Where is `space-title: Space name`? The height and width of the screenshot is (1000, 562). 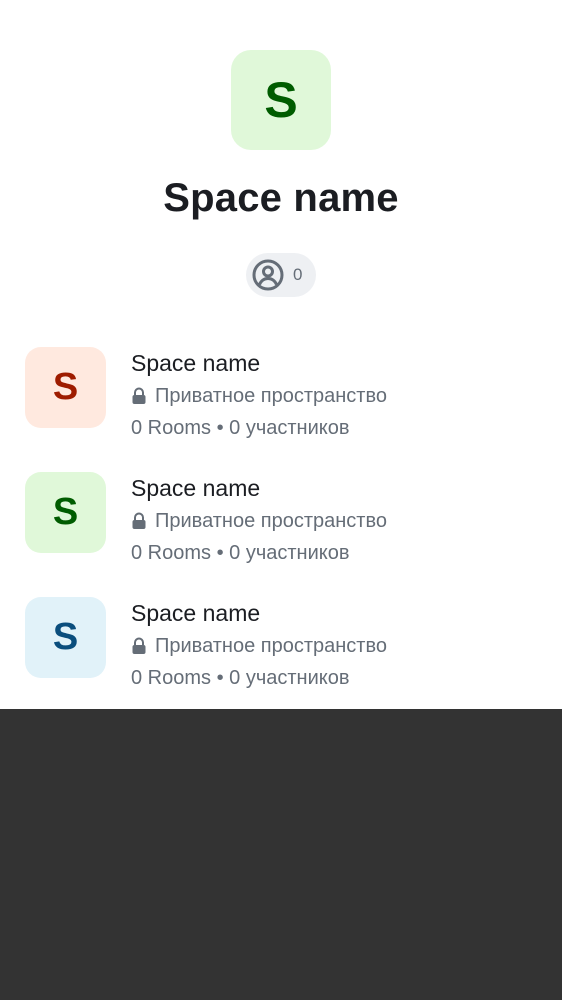 space-title: Space name is located at coordinates (281, 198).